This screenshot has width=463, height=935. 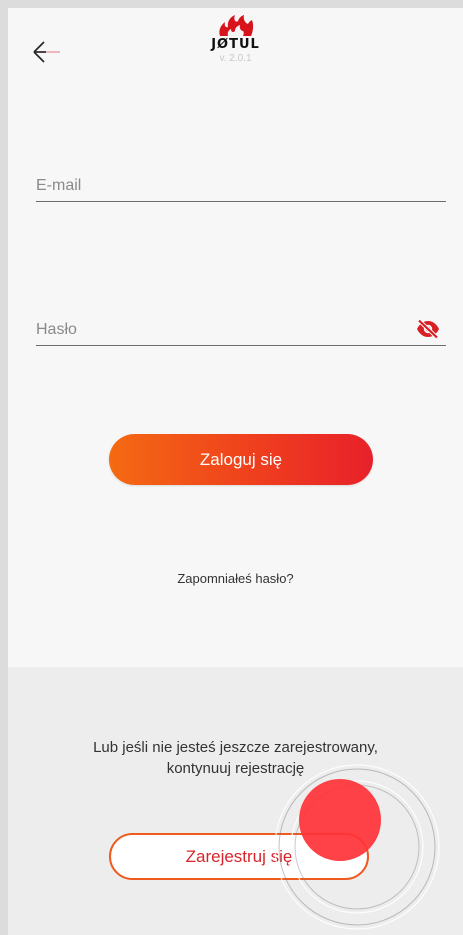 What do you see at coordinates (216, 186) in the screenshot?
I see `email-input` at bounding box center [216, 186].